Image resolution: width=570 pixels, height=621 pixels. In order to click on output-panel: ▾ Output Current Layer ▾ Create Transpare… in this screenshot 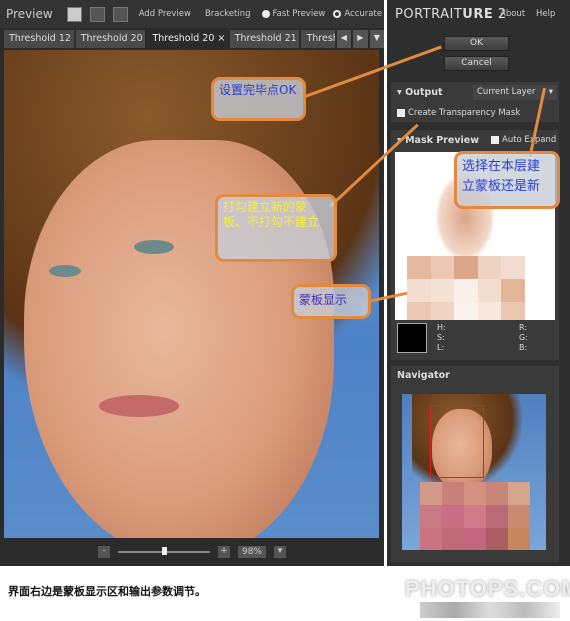, I will do `click(475, 102)`.